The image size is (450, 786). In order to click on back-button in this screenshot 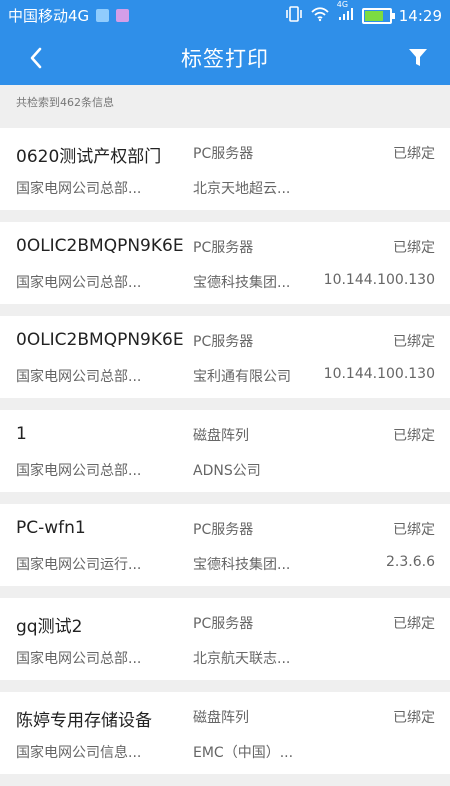, I will do `click(36, 58)`.